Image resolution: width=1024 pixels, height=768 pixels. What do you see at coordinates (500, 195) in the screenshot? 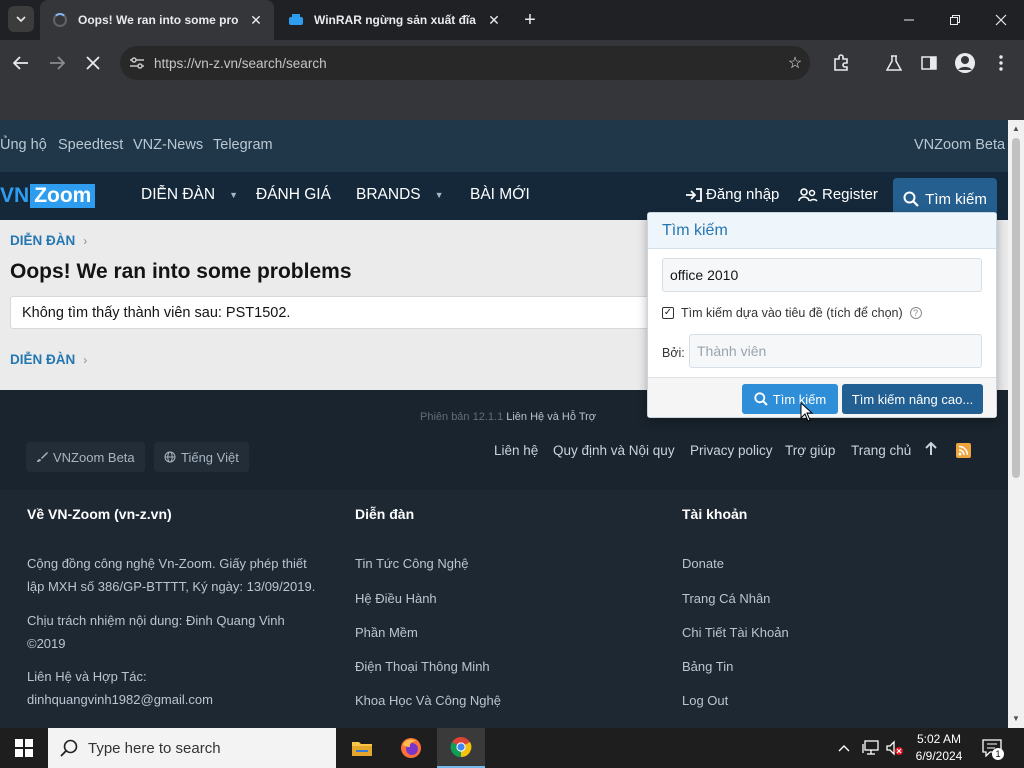
I see `nav-new-posts: BÀI MỚI` at bounding box center [500, 195].